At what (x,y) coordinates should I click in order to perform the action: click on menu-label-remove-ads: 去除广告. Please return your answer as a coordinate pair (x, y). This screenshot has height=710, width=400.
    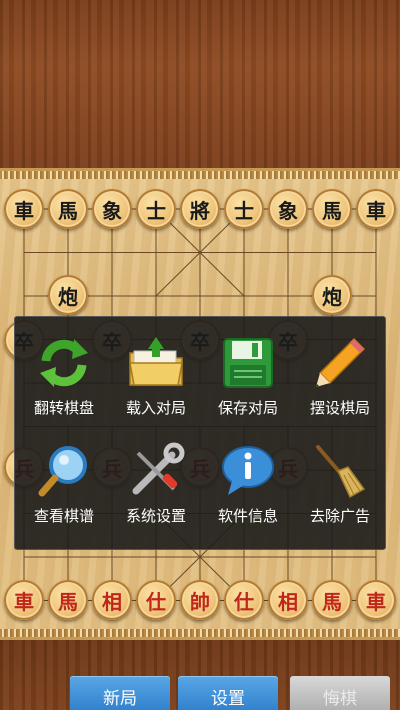
    Looking at the image, I should click on (339, 516).